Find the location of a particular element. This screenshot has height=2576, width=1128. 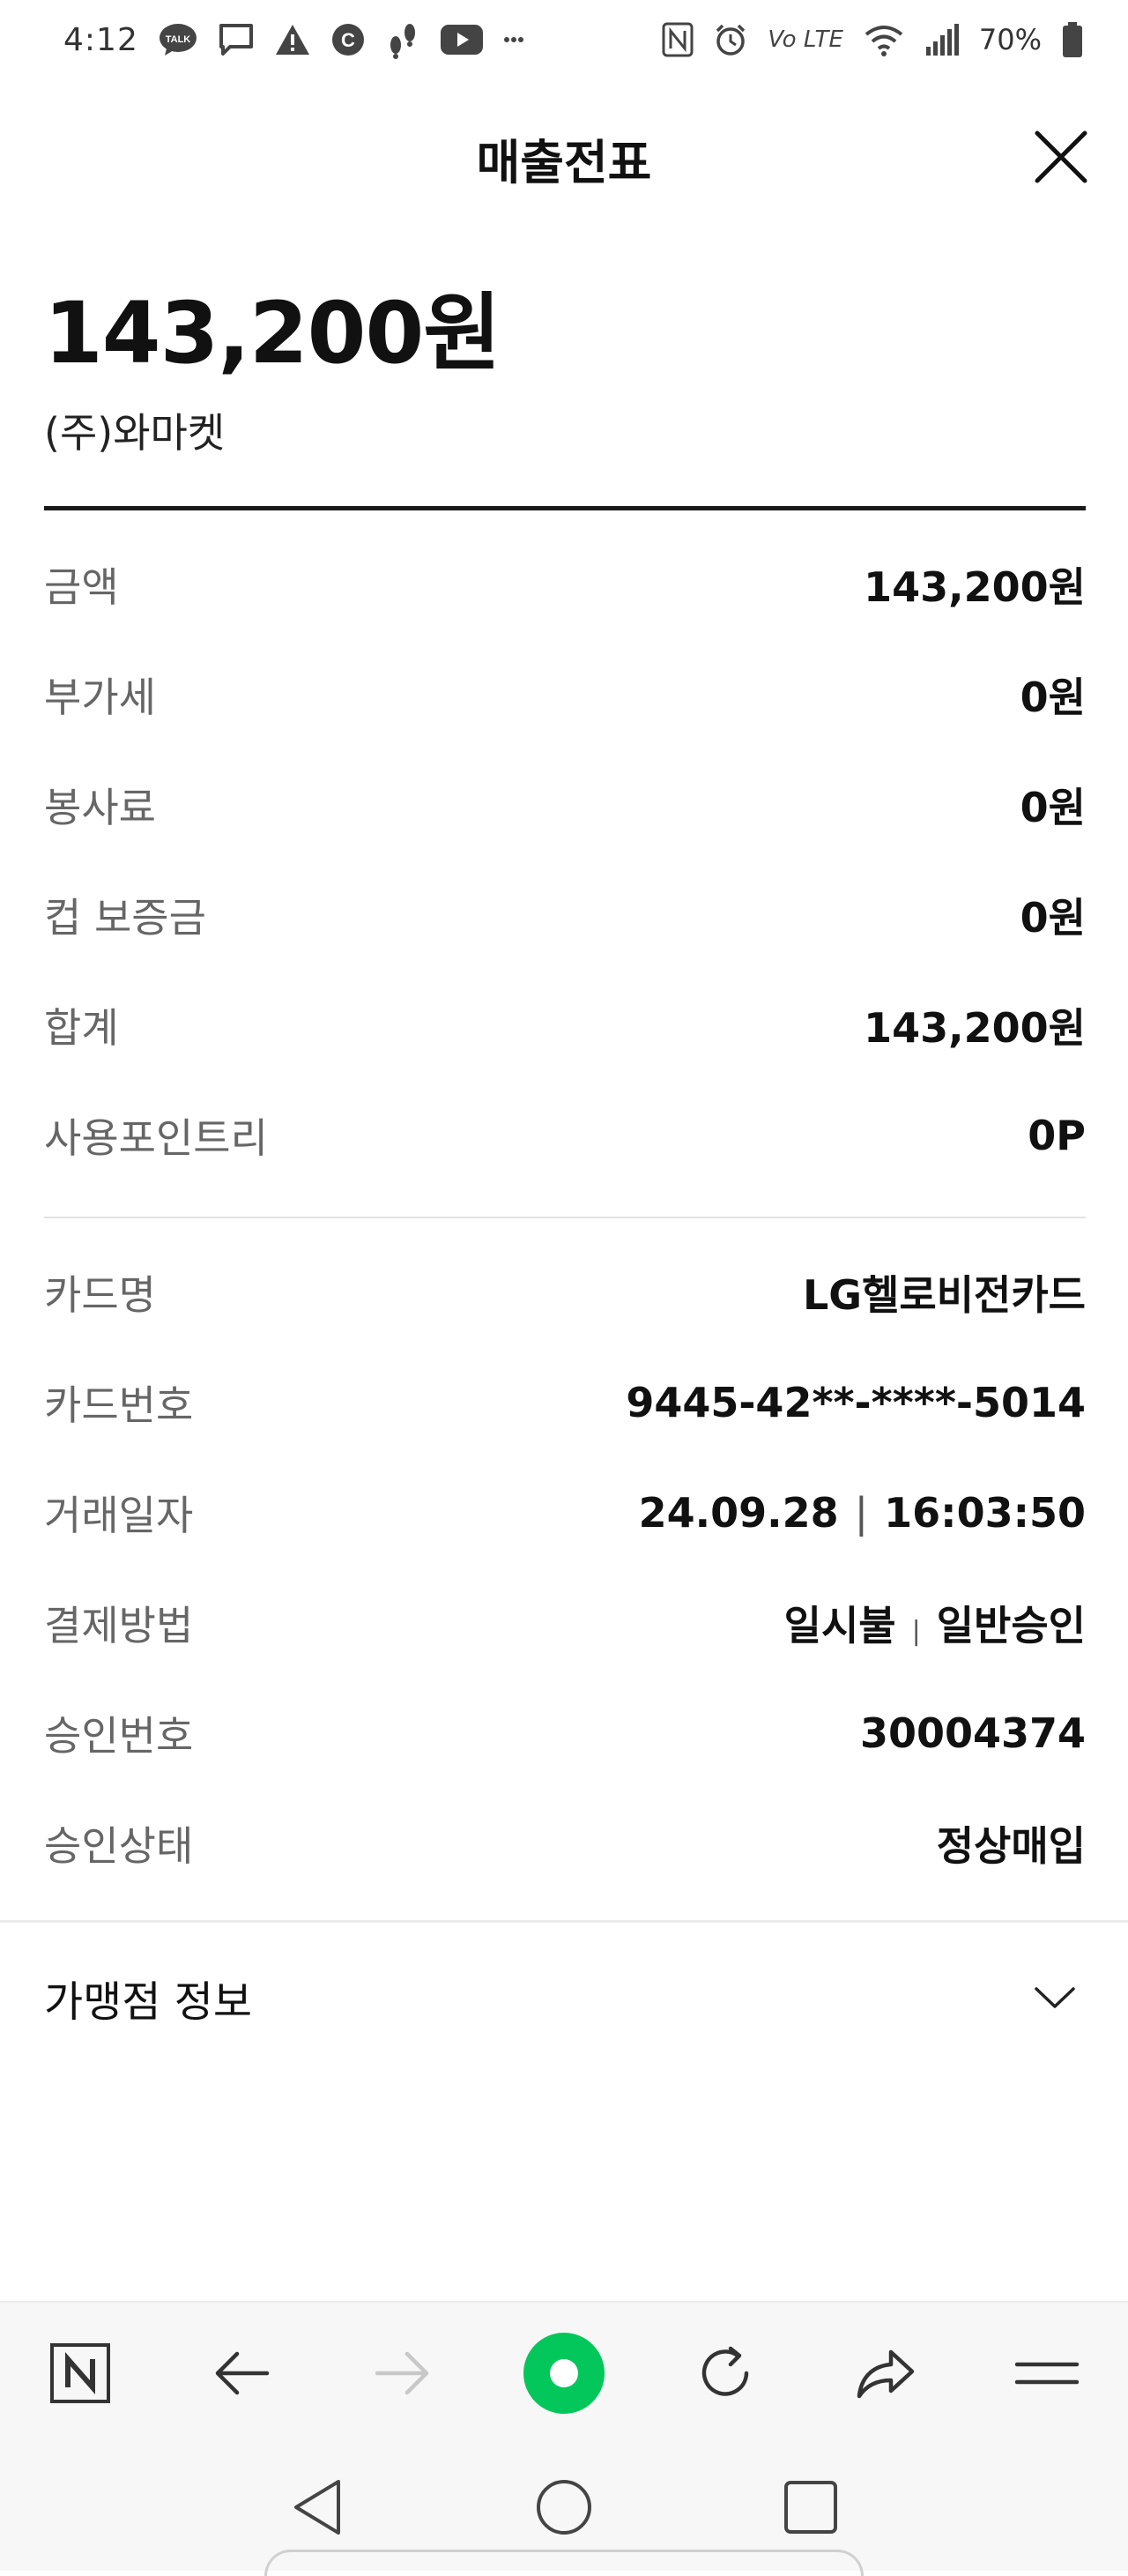

back-arrow-icon is located at coordinates (243, 2373).